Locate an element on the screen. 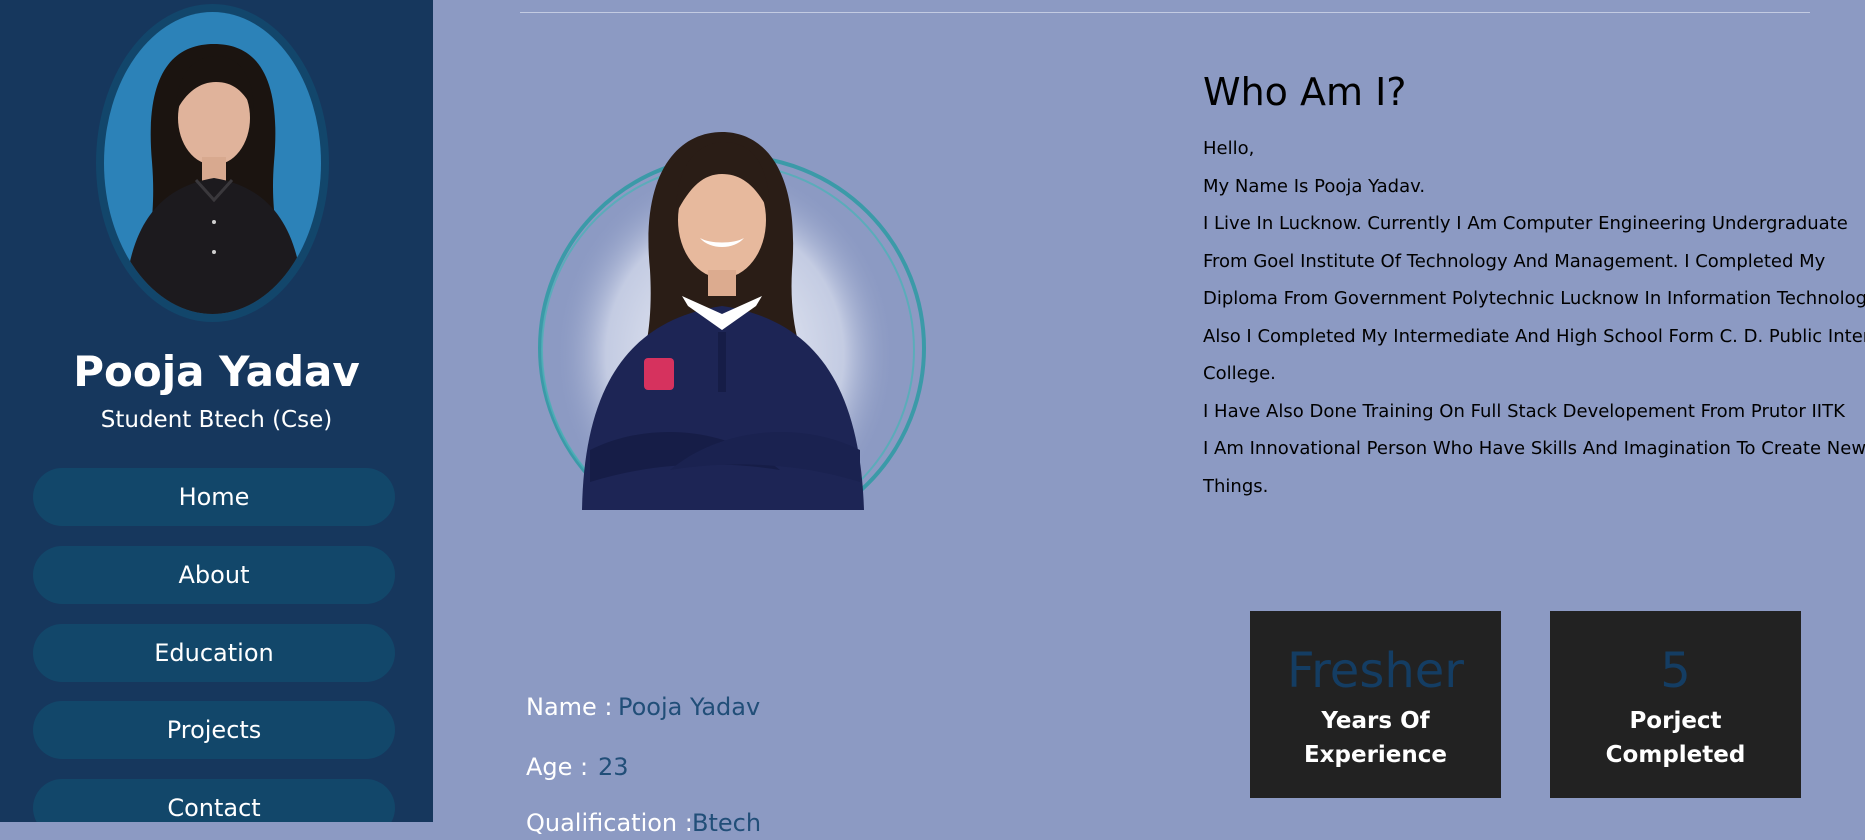  stat-label-line: Completed is located at coordinates (1675, 755).